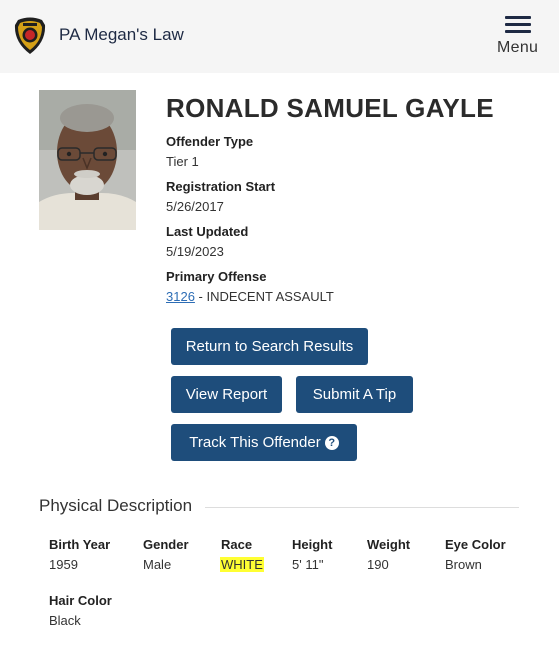  I want to click on birth-year-value: 1959, so click(63, 564).